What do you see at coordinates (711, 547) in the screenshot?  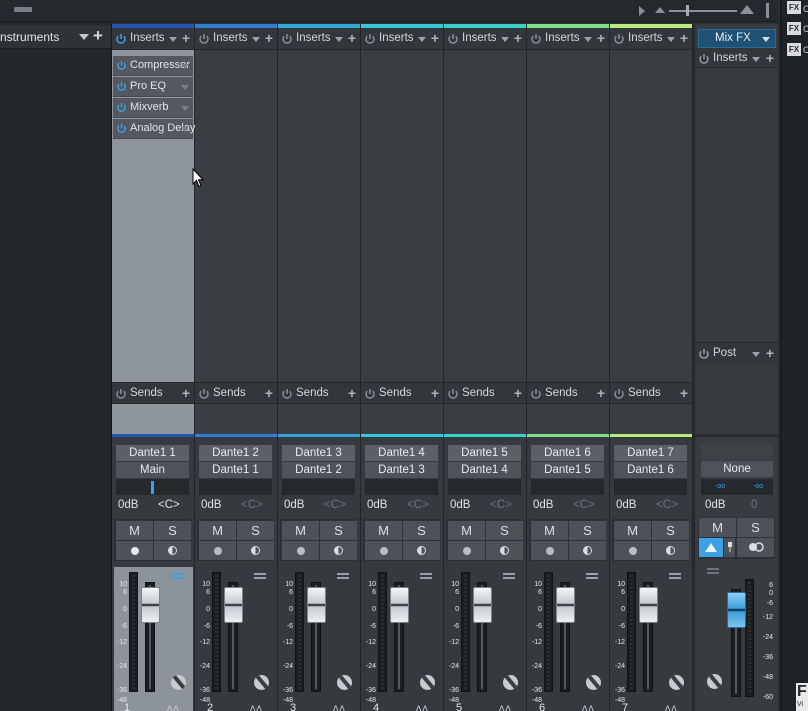 I see `fx-mode-button` at bounding box center [711, 547].